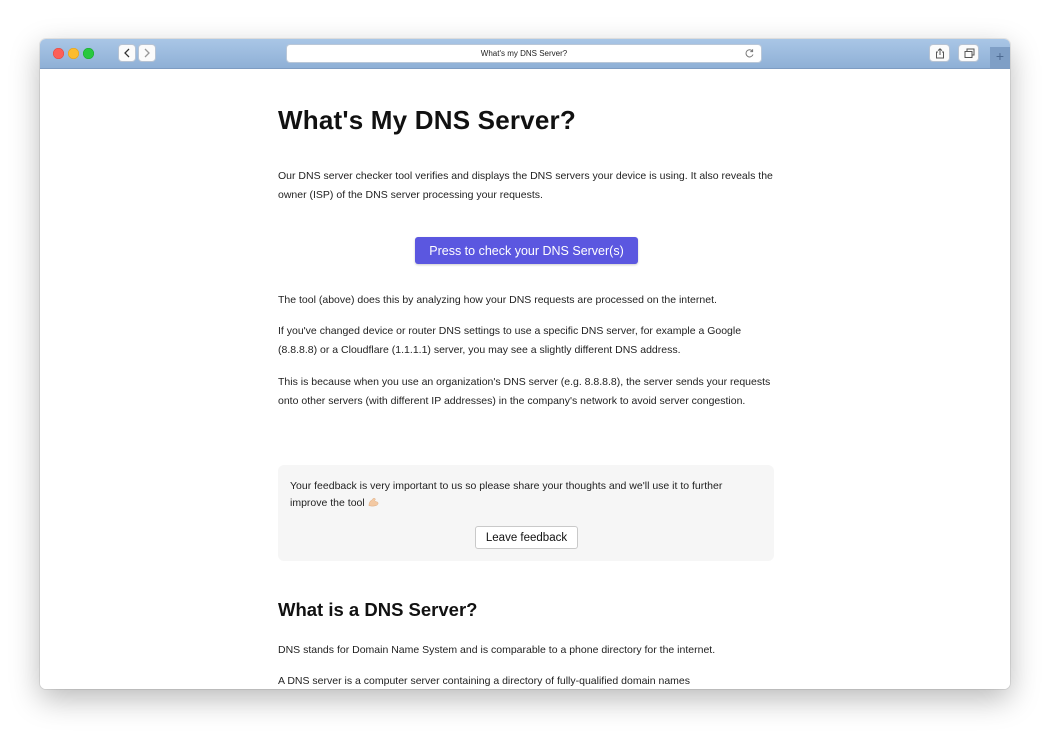  I want to click on section-heading: What is a DNS Server?, so click(378, 609).